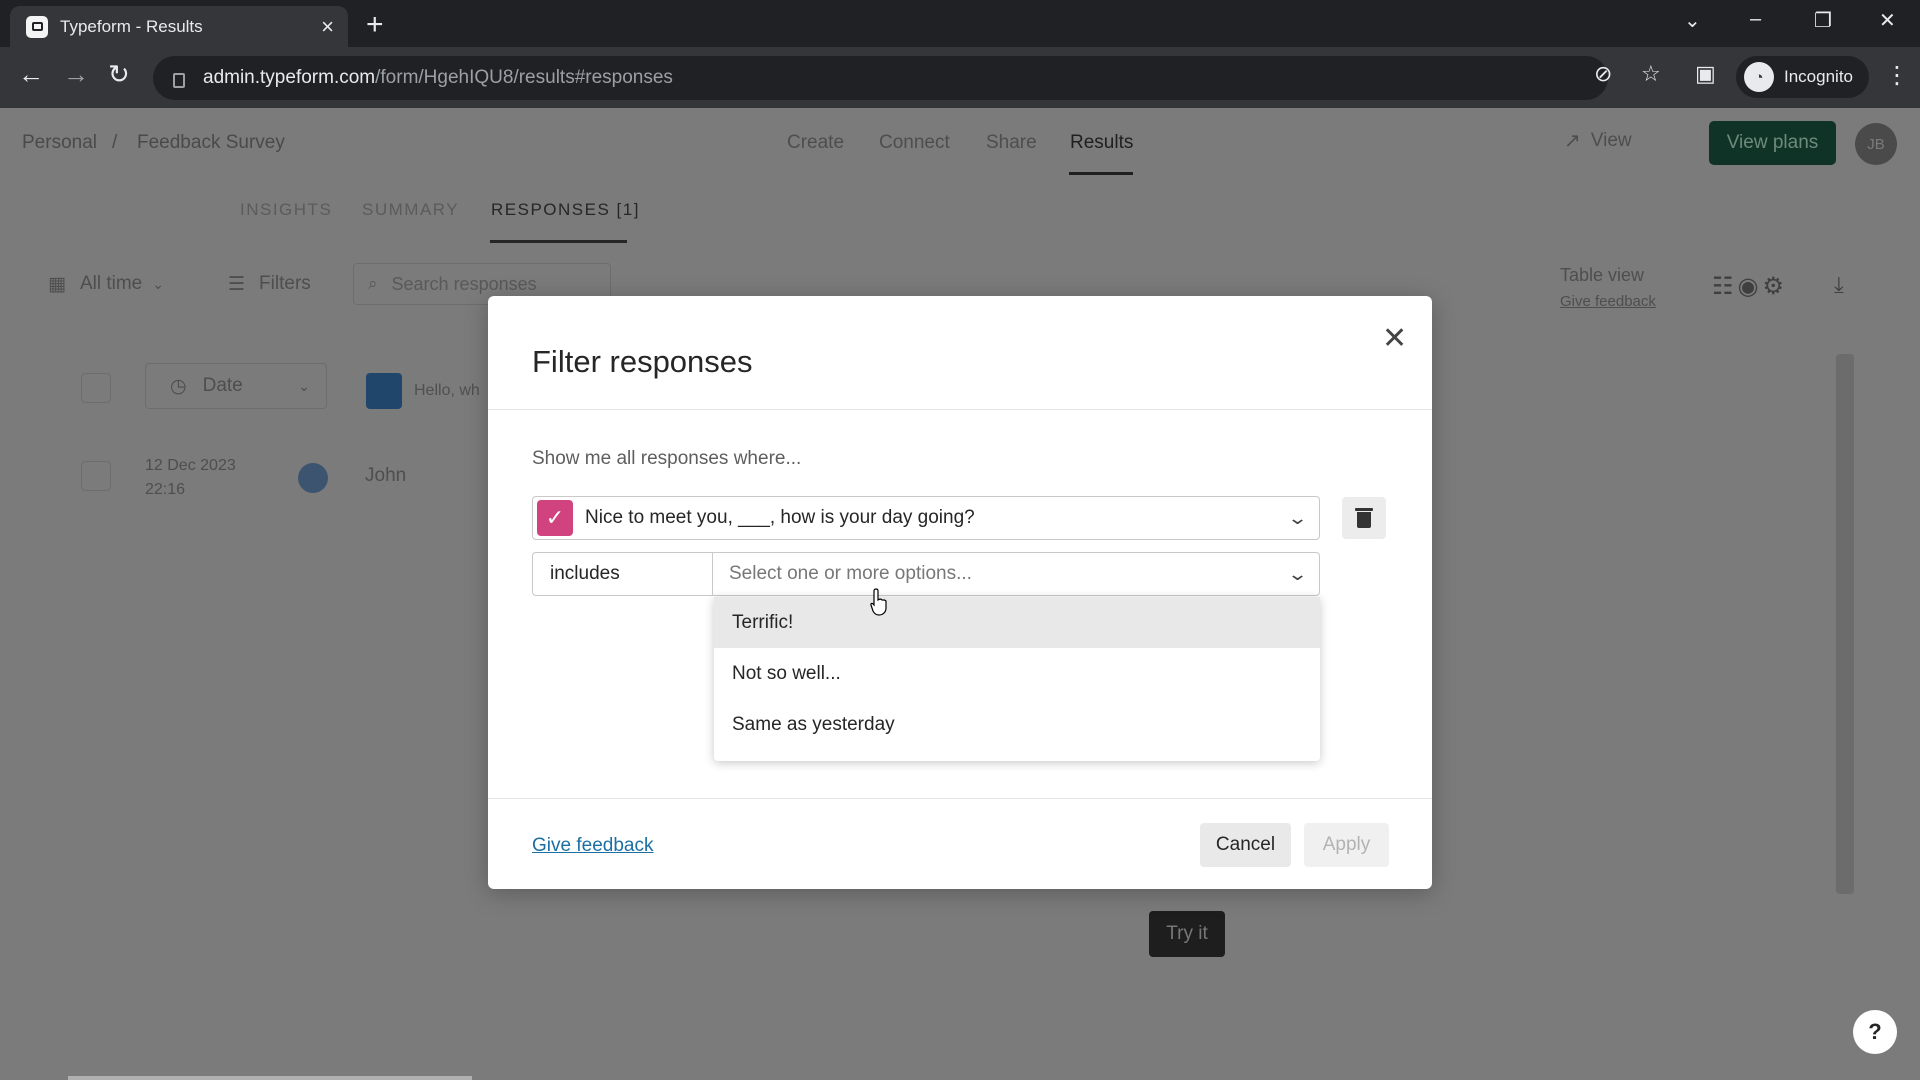 The image size is (1920, 1080). I want to click on row-date-text: 12 Dec 2023, so click(190, 465).